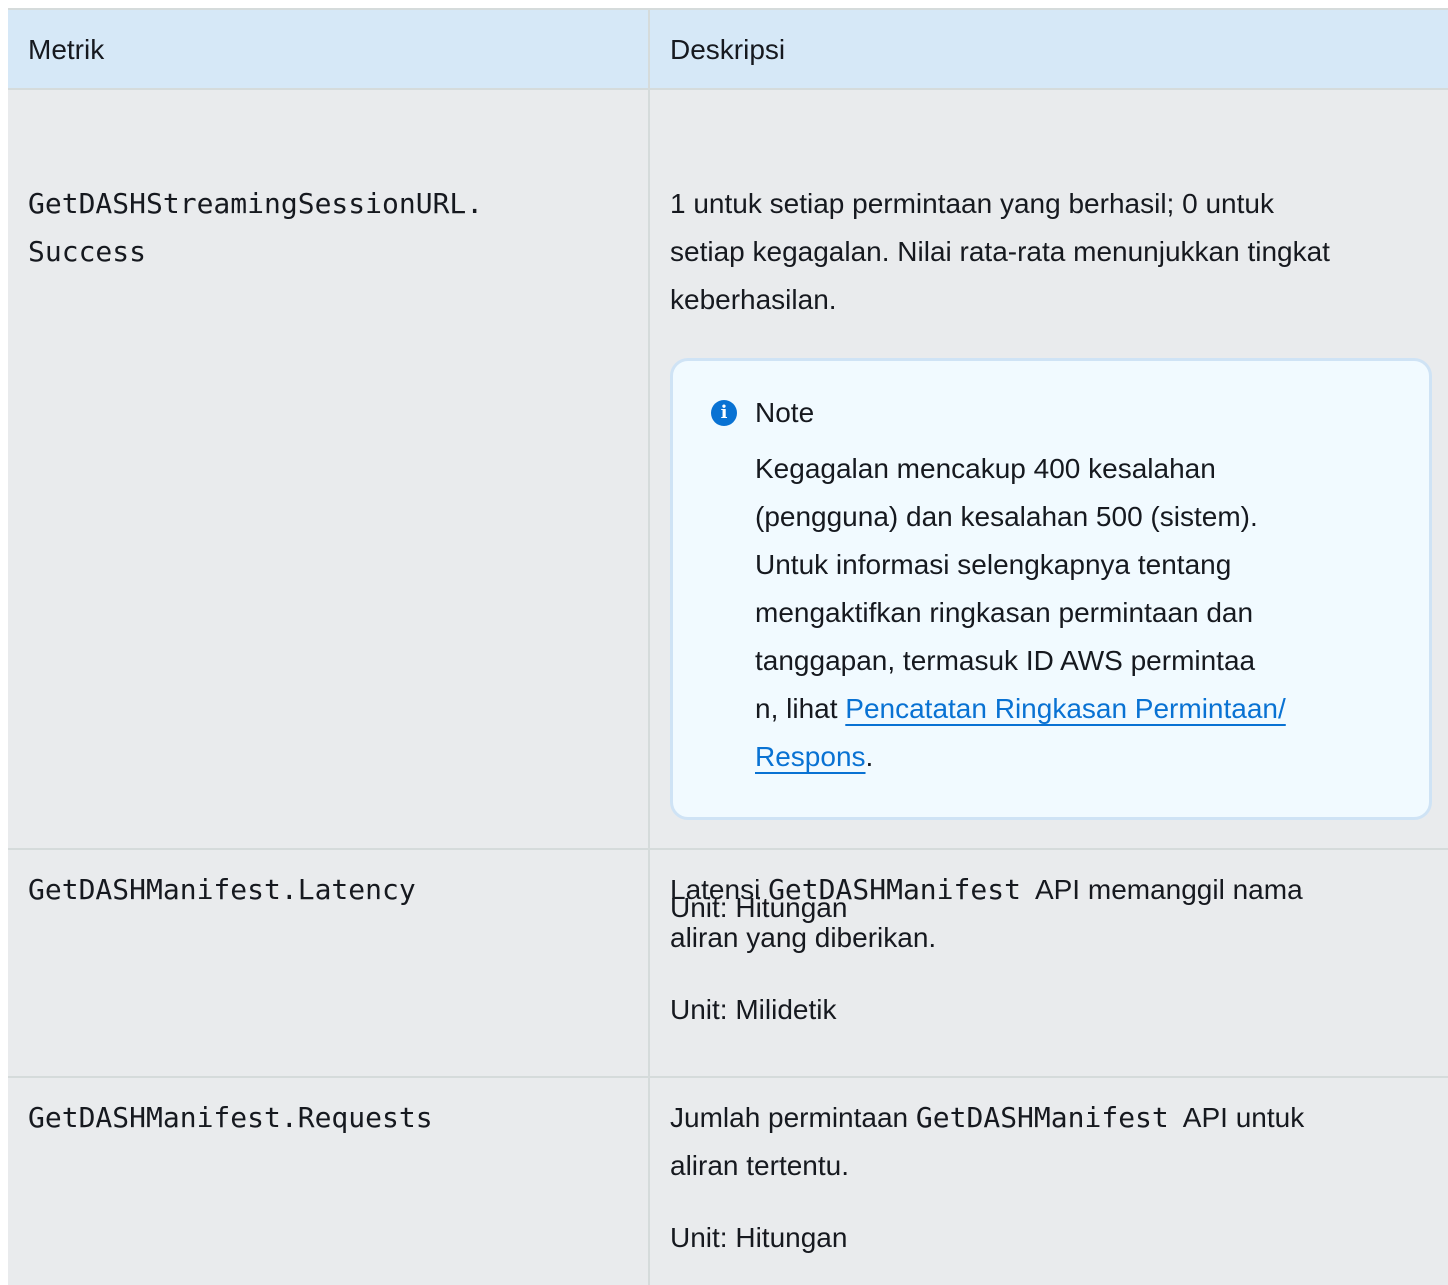 The height and width of the screenshot is (1285, 1448). Describe the element at coordinates (753, 299) in the screenshot. I see `description-line: keberhasilan.` at that location.